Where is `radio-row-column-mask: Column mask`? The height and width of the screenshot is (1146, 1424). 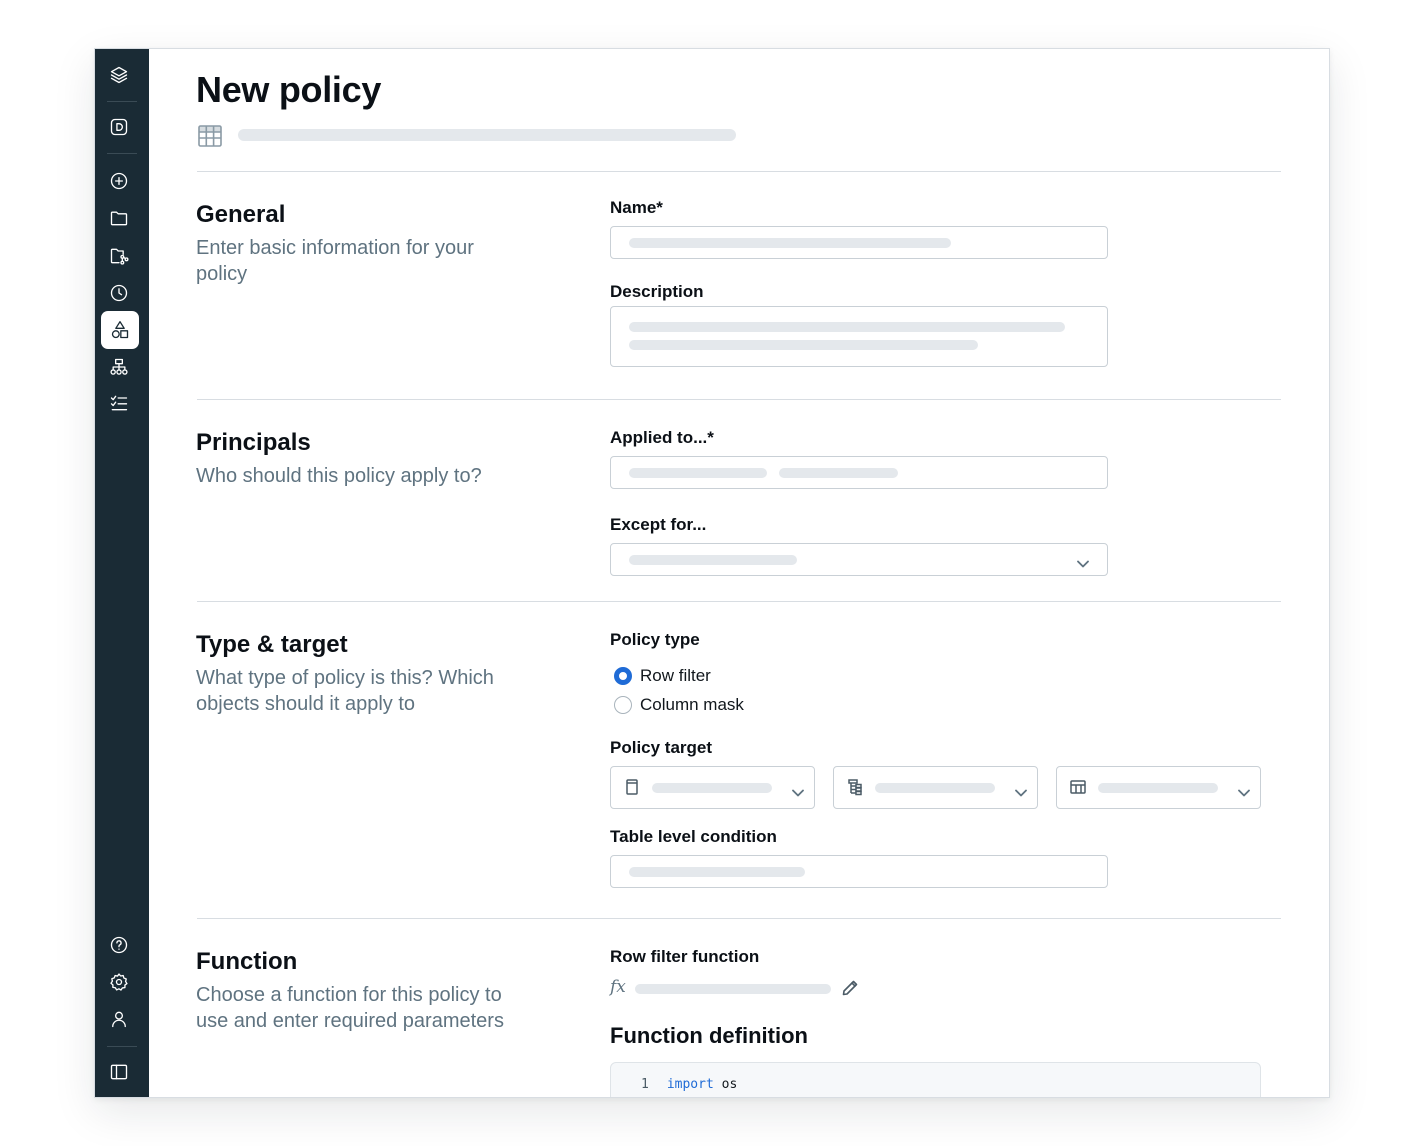
radio-row-column-mask: Column mask is located at coordinates (679, 705).